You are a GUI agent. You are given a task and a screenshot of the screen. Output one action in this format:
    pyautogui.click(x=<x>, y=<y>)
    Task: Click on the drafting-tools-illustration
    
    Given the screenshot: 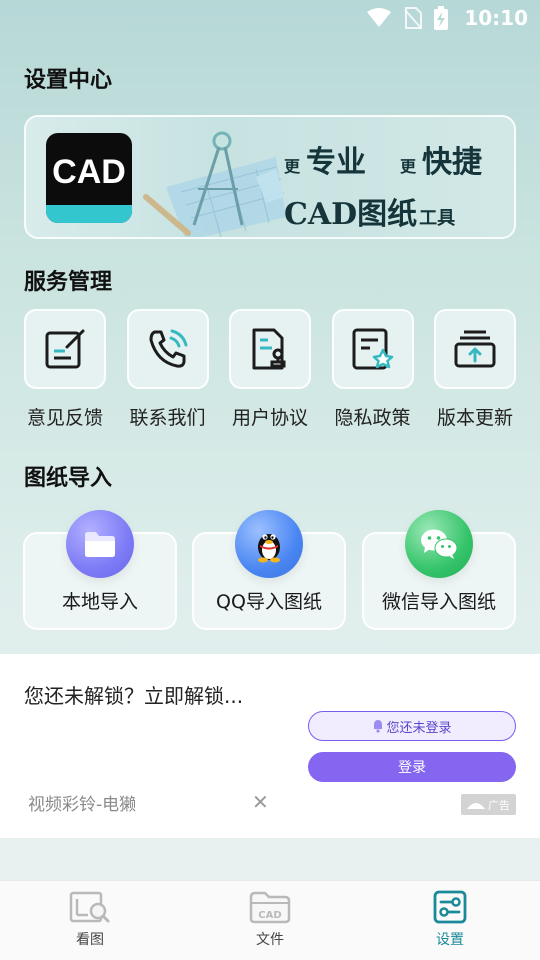 What is the action you would take?
    pyautogui.click(x=214, y=184)
    